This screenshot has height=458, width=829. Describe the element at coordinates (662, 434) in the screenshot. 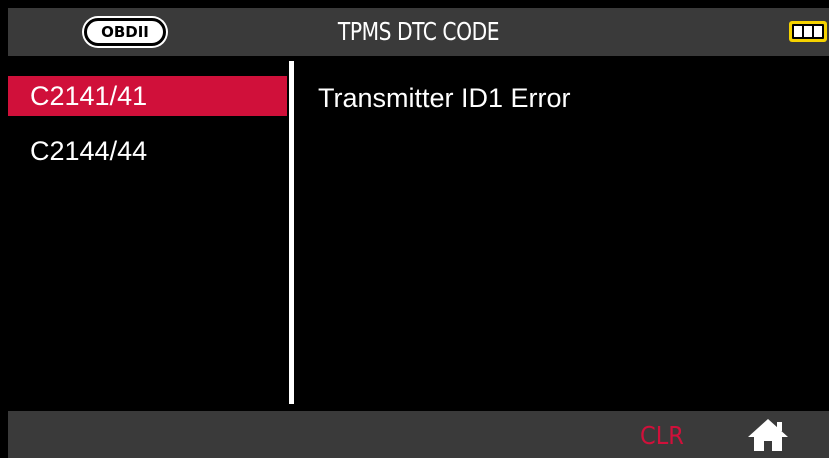

I see `clear-button: CLR` at that location.